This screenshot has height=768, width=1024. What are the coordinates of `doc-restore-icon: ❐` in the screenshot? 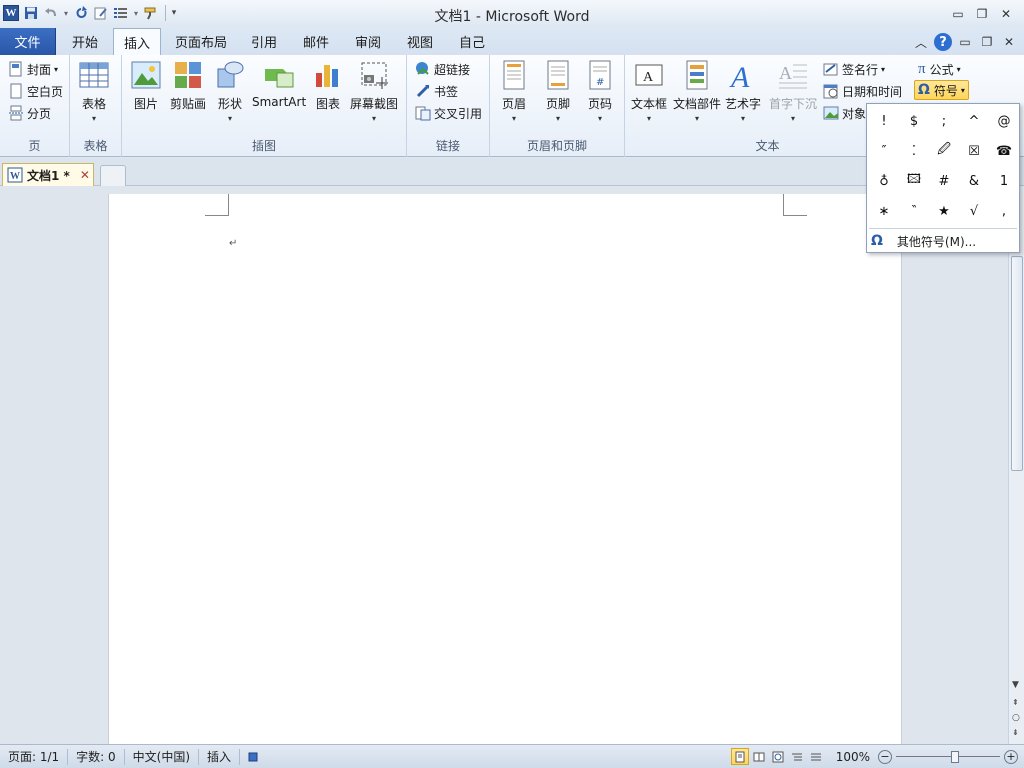 It's located at (987, 42).